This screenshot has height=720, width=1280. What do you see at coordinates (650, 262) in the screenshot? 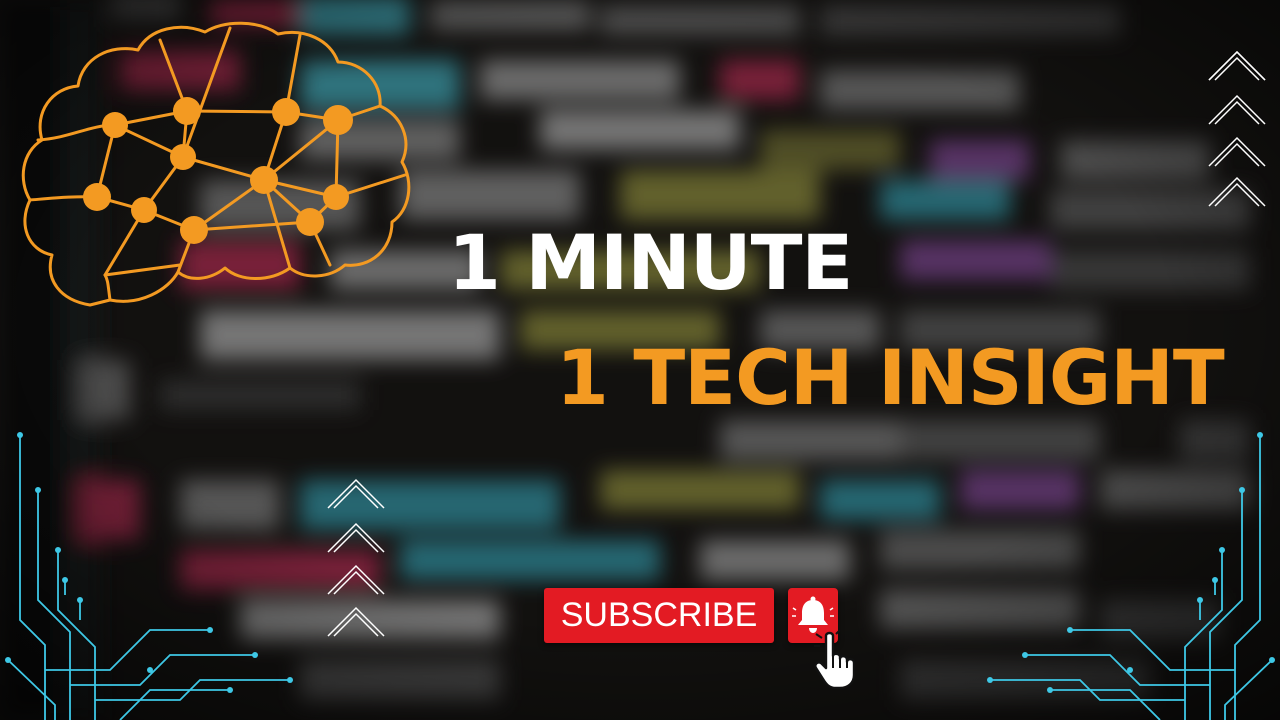
I see `headline-line-1: 1 MINUTE` at bounding box center [650, 262].